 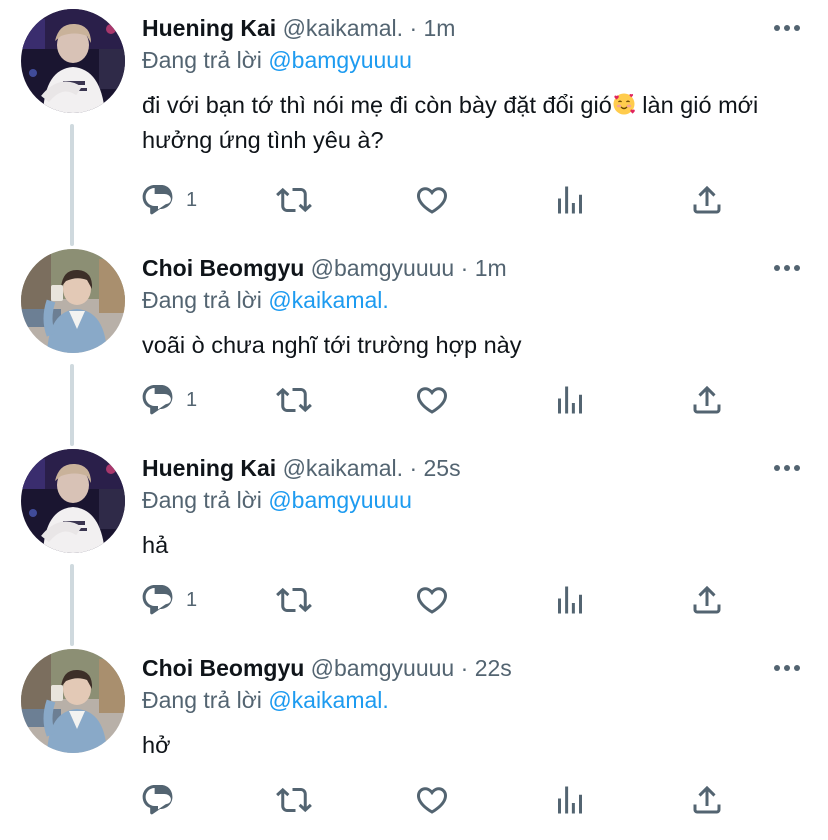 What do you see at coordinates (624, 104) in the screenshot?
I see `smiling-face-with-hearts-icon` at bounding box center [624, 104].